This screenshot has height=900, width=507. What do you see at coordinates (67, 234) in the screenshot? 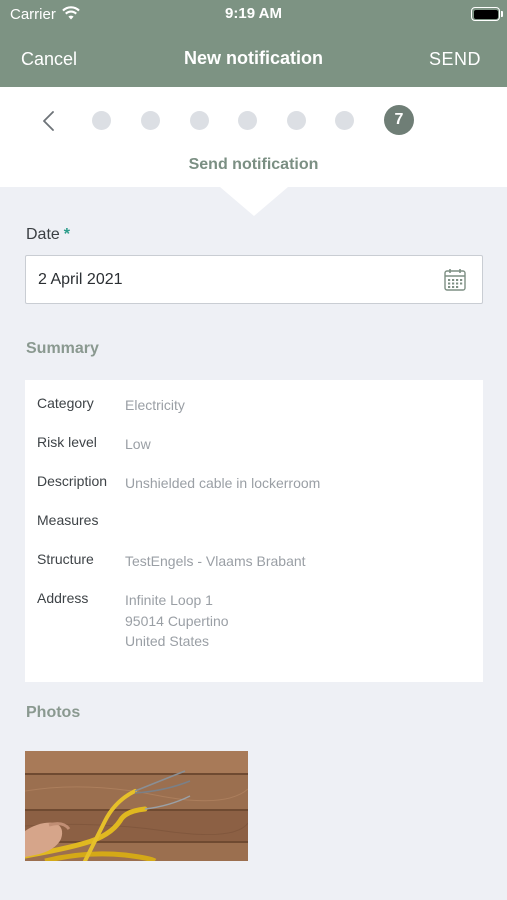
I see `required-marker: *` at bounding box center [67, 234].